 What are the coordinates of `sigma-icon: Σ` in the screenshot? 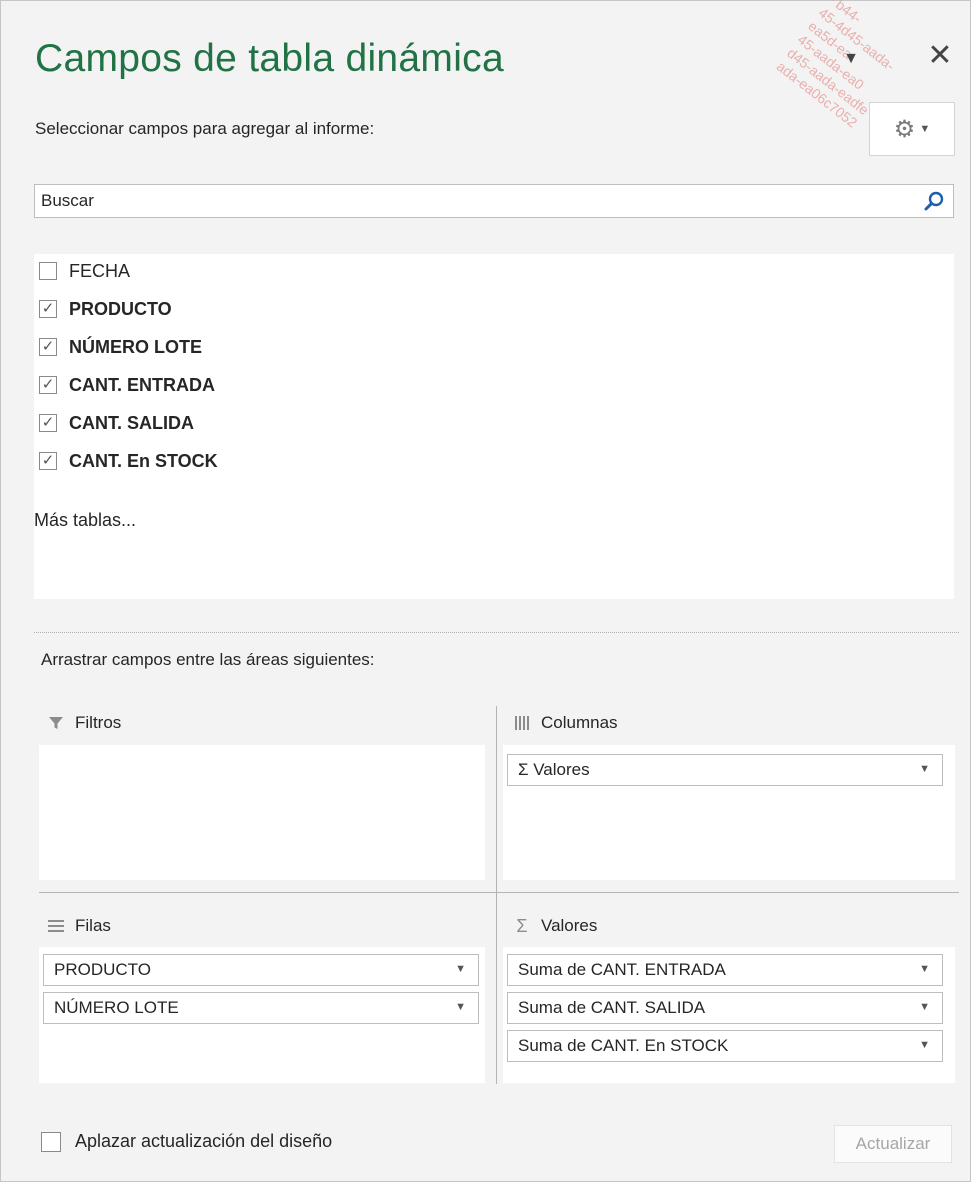 It's located at (522, 925).